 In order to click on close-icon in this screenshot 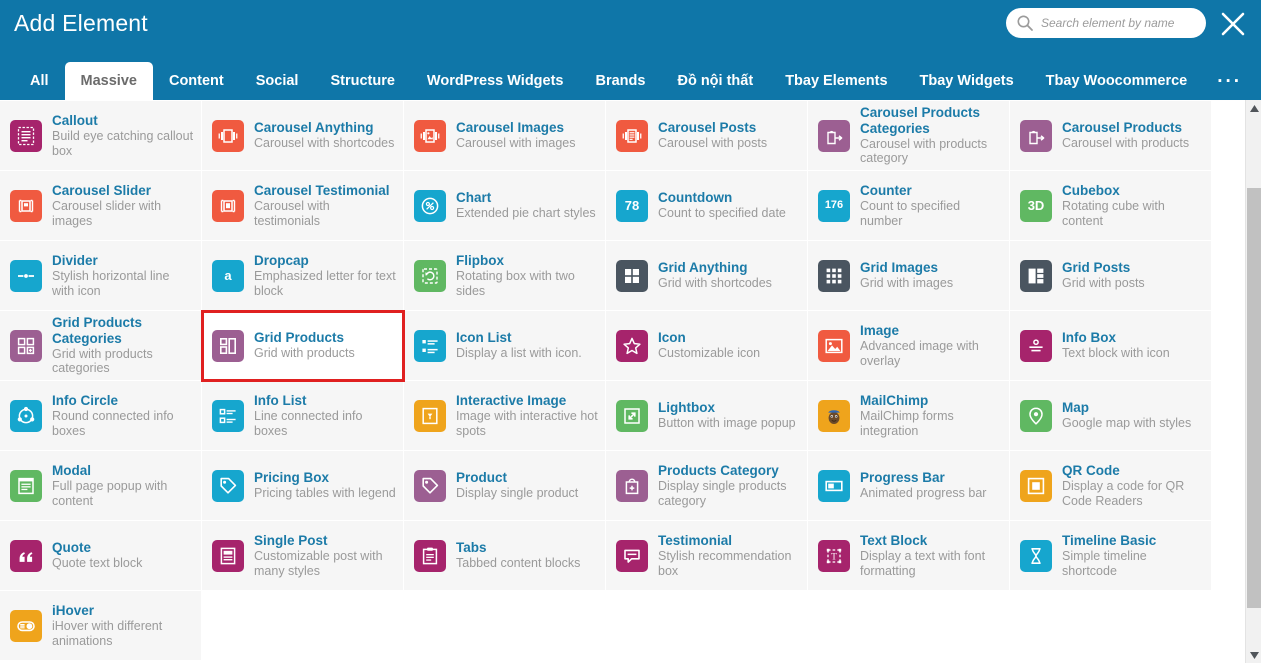, I will do `click(1233, 24)`.